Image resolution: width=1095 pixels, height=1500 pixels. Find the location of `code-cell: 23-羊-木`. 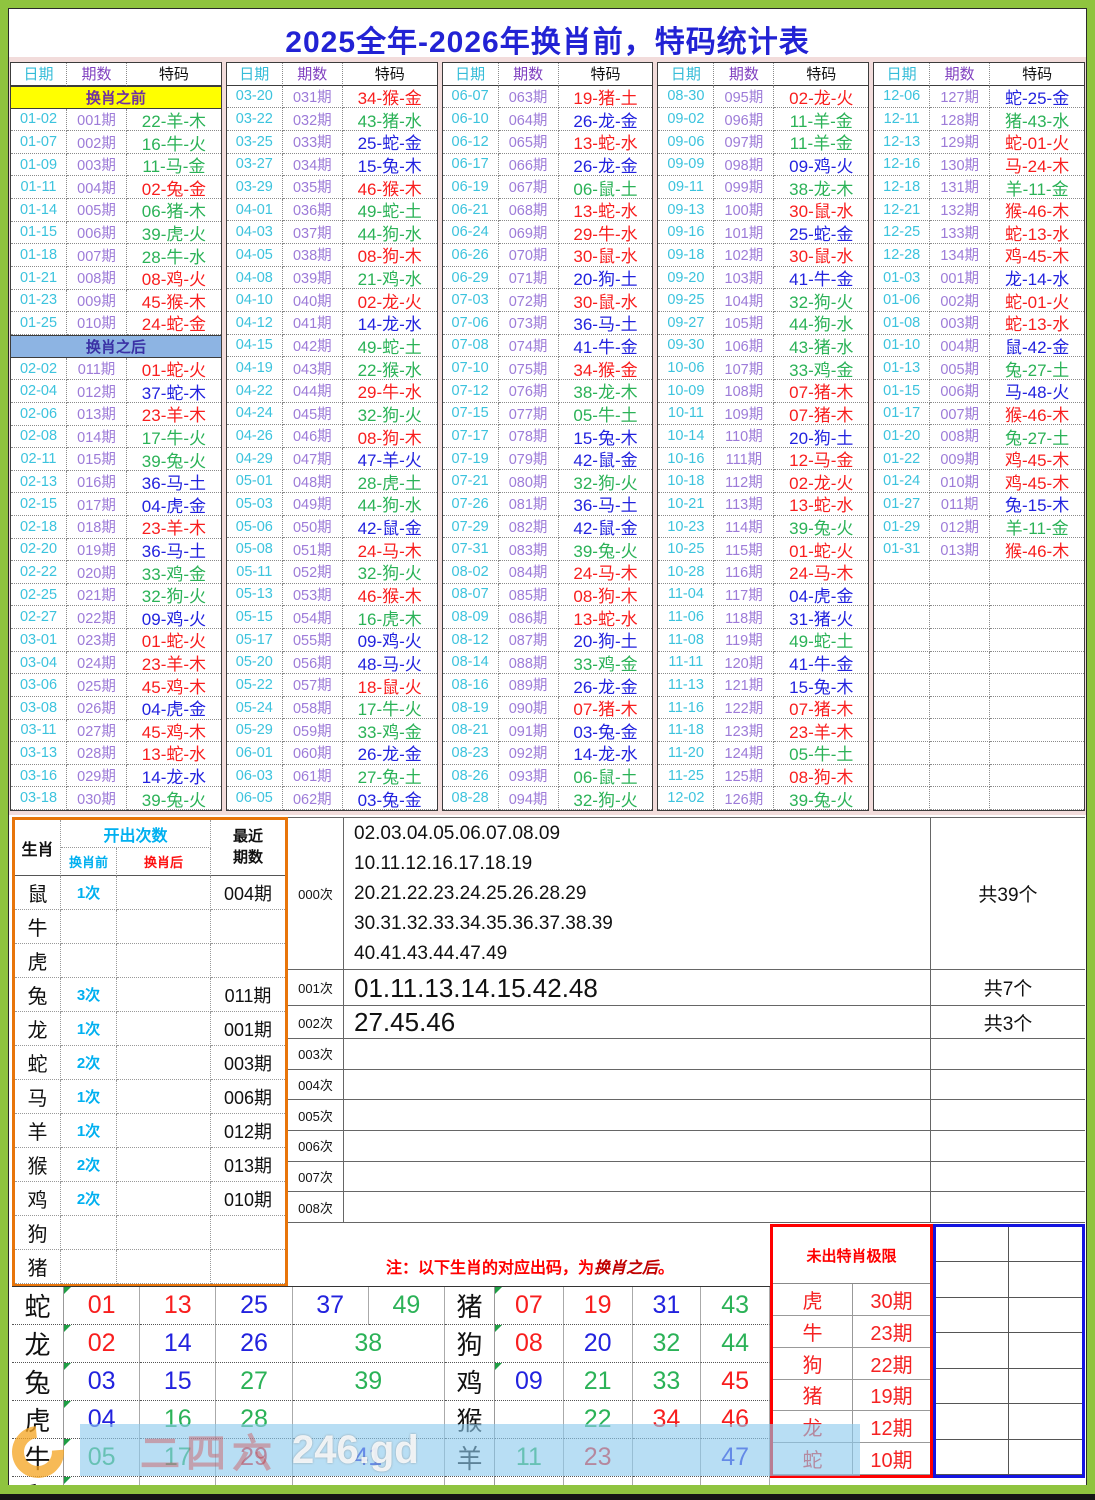

code-cell: 23-羊-木 is located at coordinates (821, 731).